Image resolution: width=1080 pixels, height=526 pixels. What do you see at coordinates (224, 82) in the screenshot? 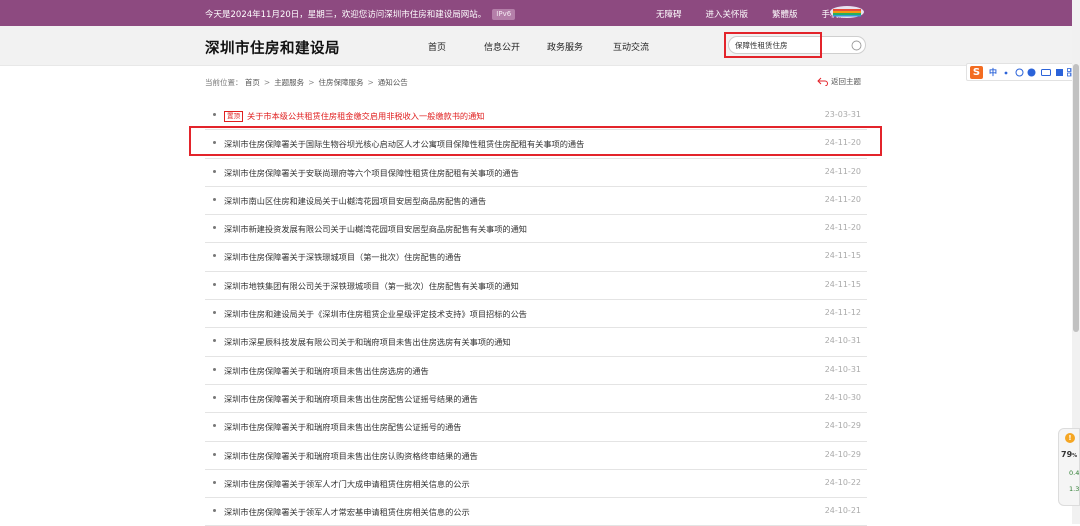
I see `breadcrumb-prefix: 当前位置：` at bounding box center [224, 82].